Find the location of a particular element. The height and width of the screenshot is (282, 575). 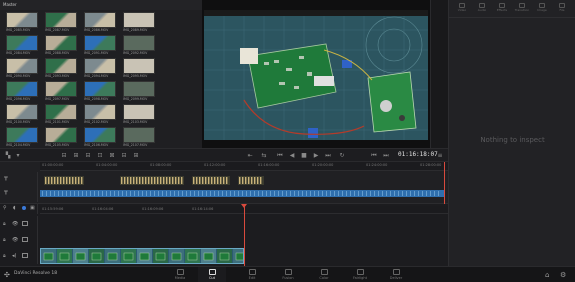

media-clip: IMG_2094.MOV is located at coordinates (100, 69).